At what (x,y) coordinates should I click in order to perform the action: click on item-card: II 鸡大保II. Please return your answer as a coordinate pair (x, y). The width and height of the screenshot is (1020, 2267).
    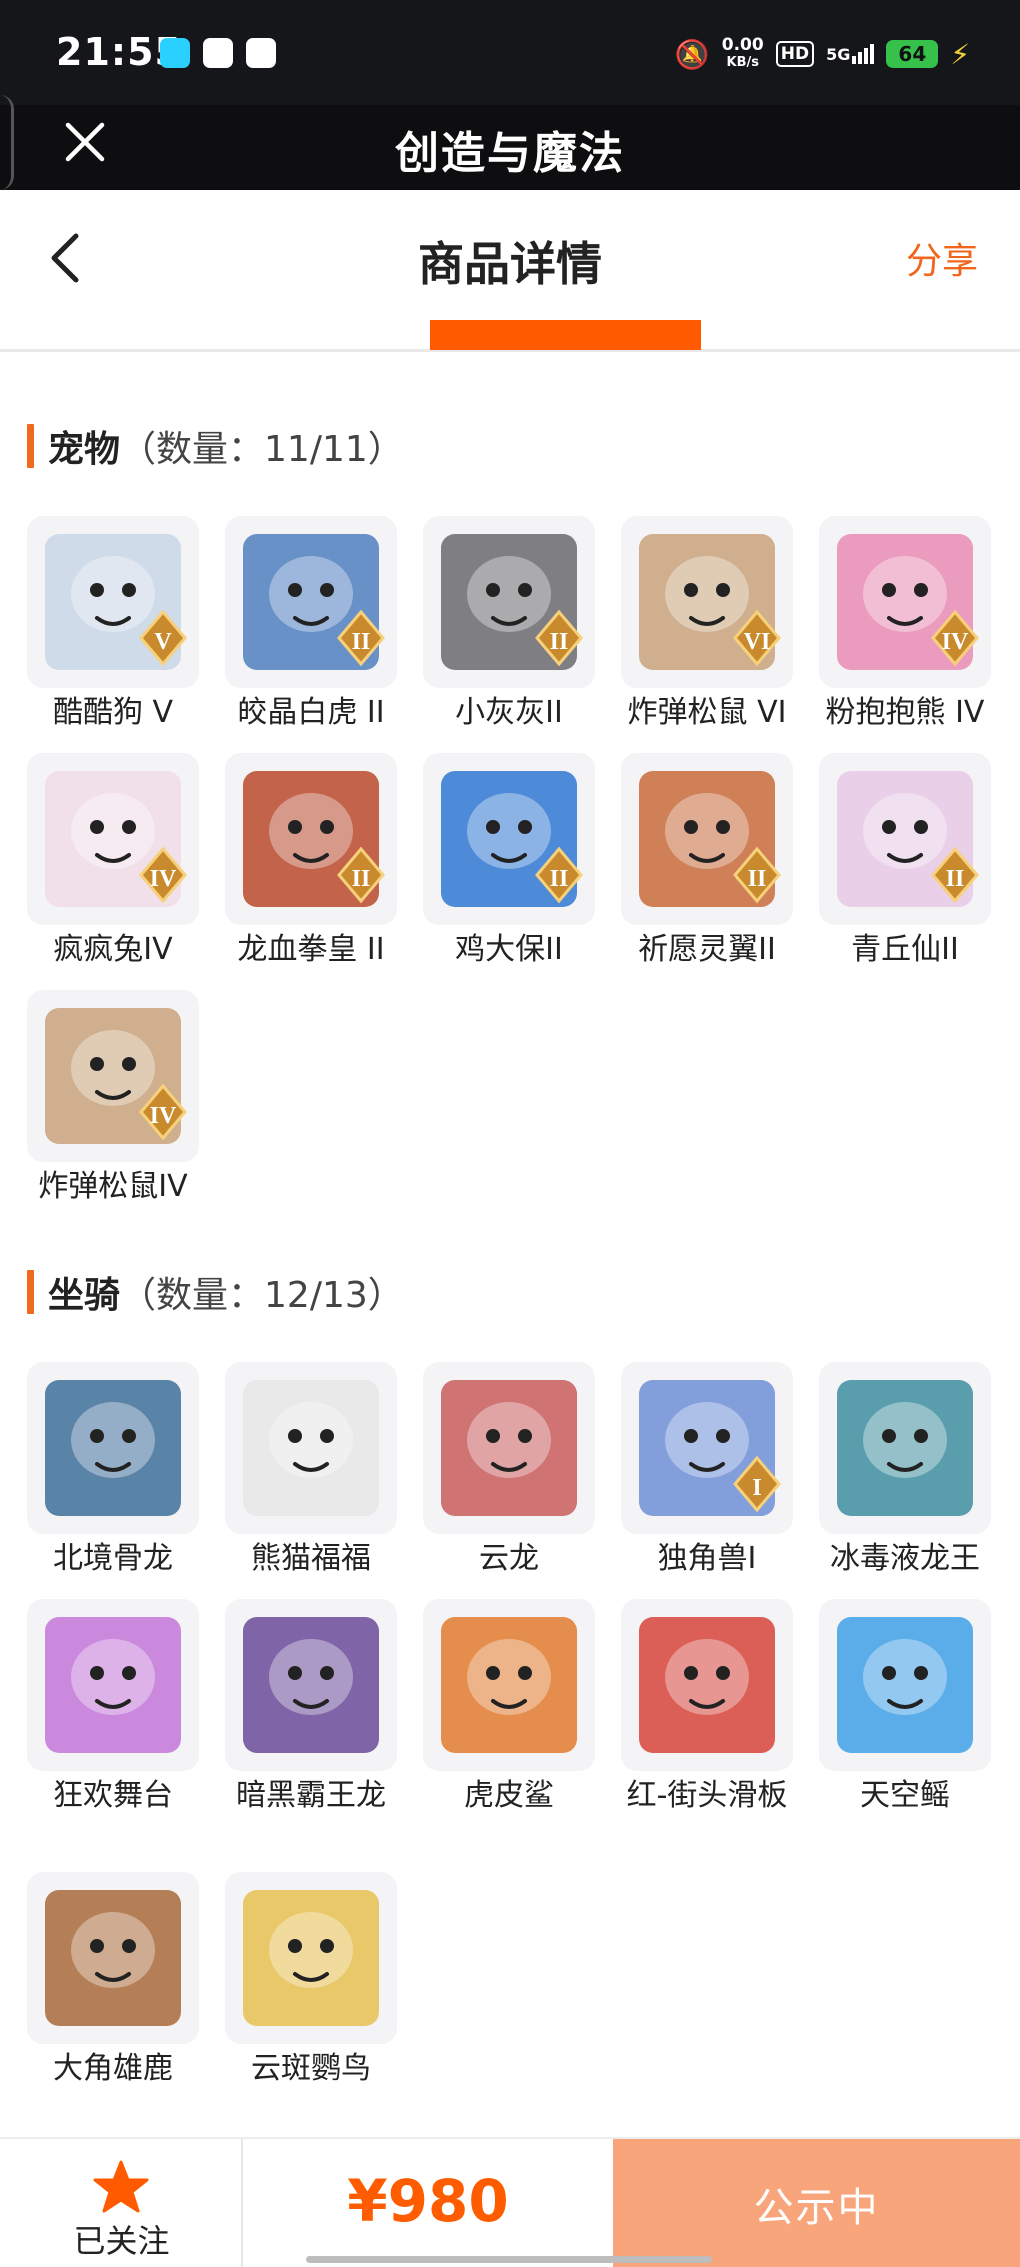
    Looking at the image, I should click on (509, 861).